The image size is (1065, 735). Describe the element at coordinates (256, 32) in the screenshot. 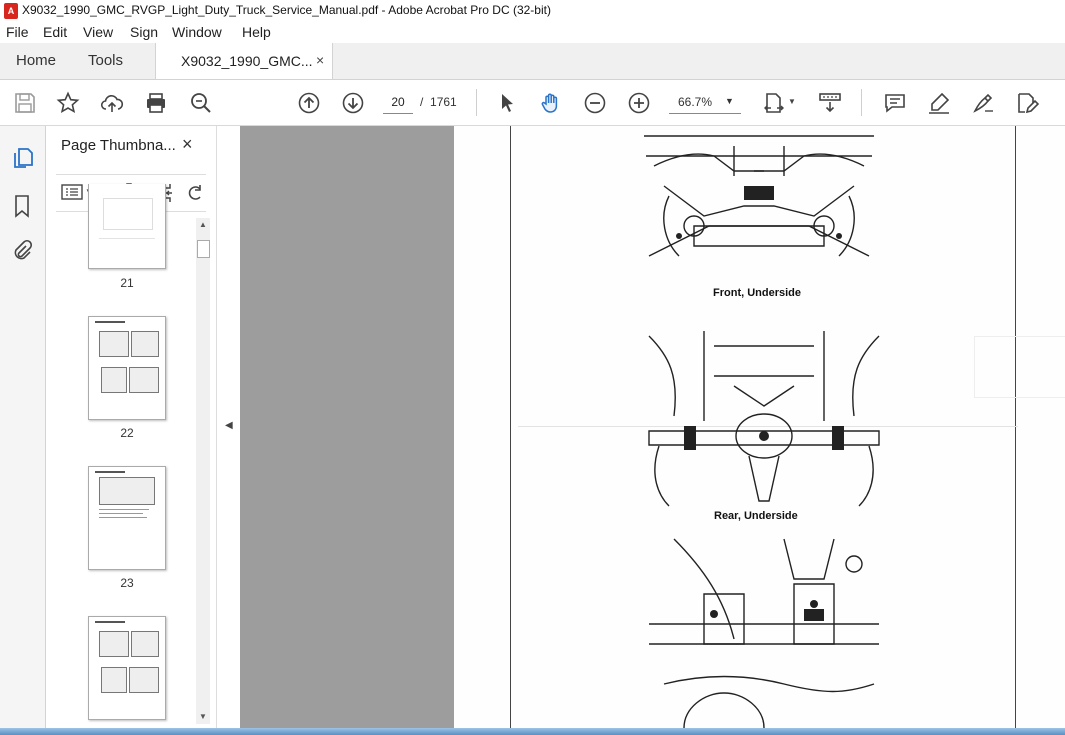

I see `menu-help: Help` at that location.